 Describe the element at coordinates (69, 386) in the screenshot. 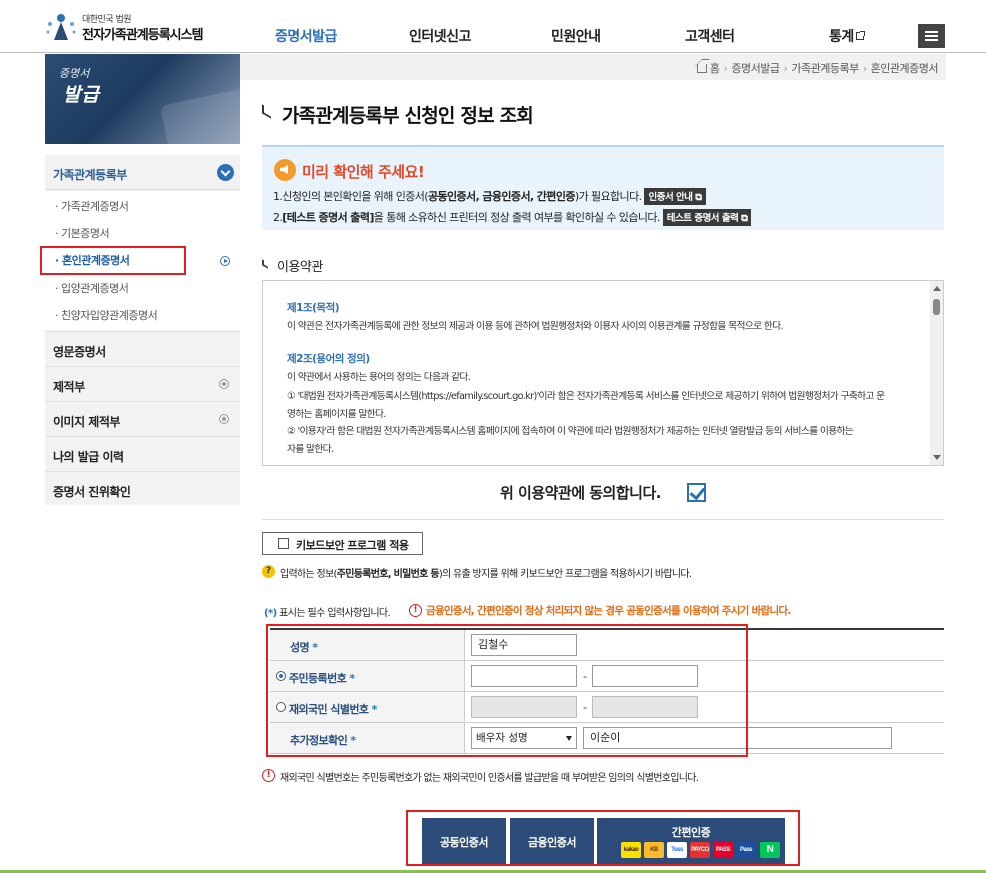

I see `sidebar-group-label: 제적부` at that location.